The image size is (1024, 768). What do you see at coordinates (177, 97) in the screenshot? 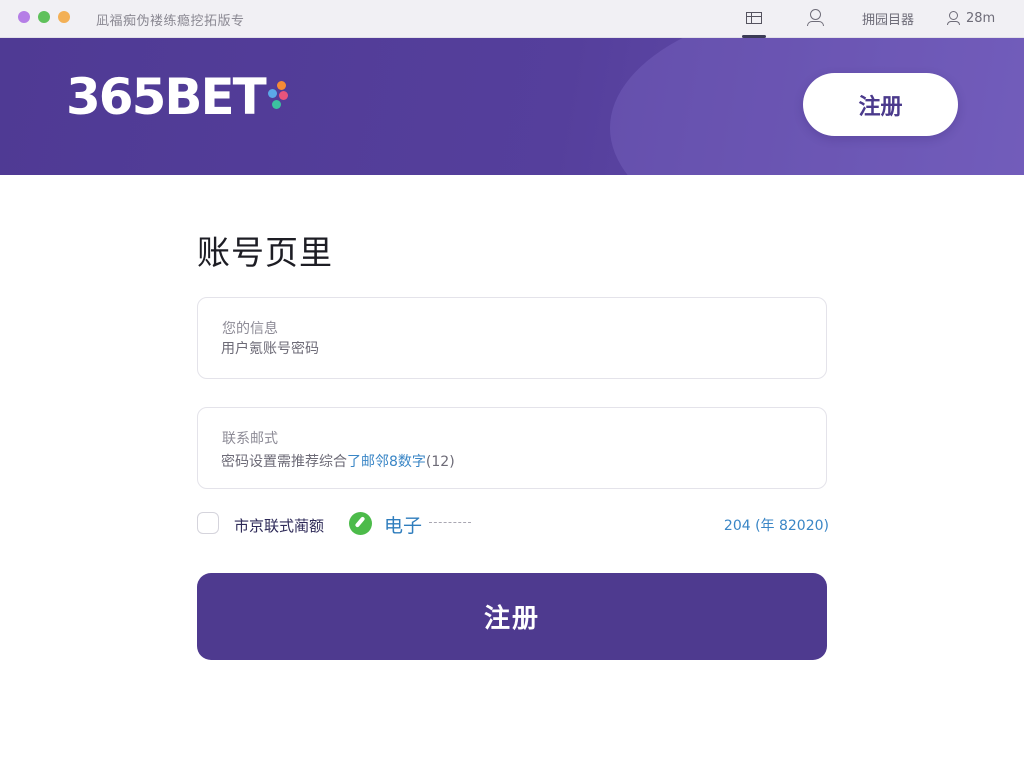
I see `brand-logo: 365BET` at bounding box center [177, 97].